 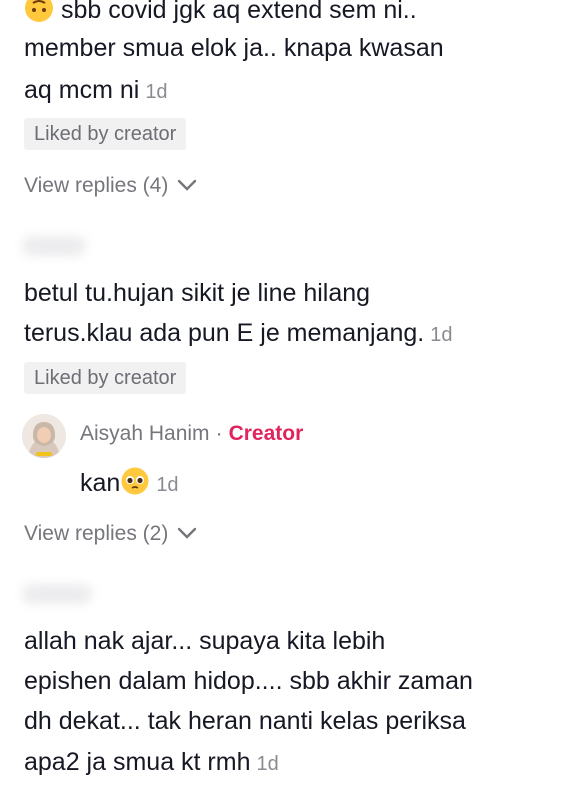 I want to click on comment-2-line-2: terus.klau ada pun E je memanjang. 1d, so click(x=238, y=333).